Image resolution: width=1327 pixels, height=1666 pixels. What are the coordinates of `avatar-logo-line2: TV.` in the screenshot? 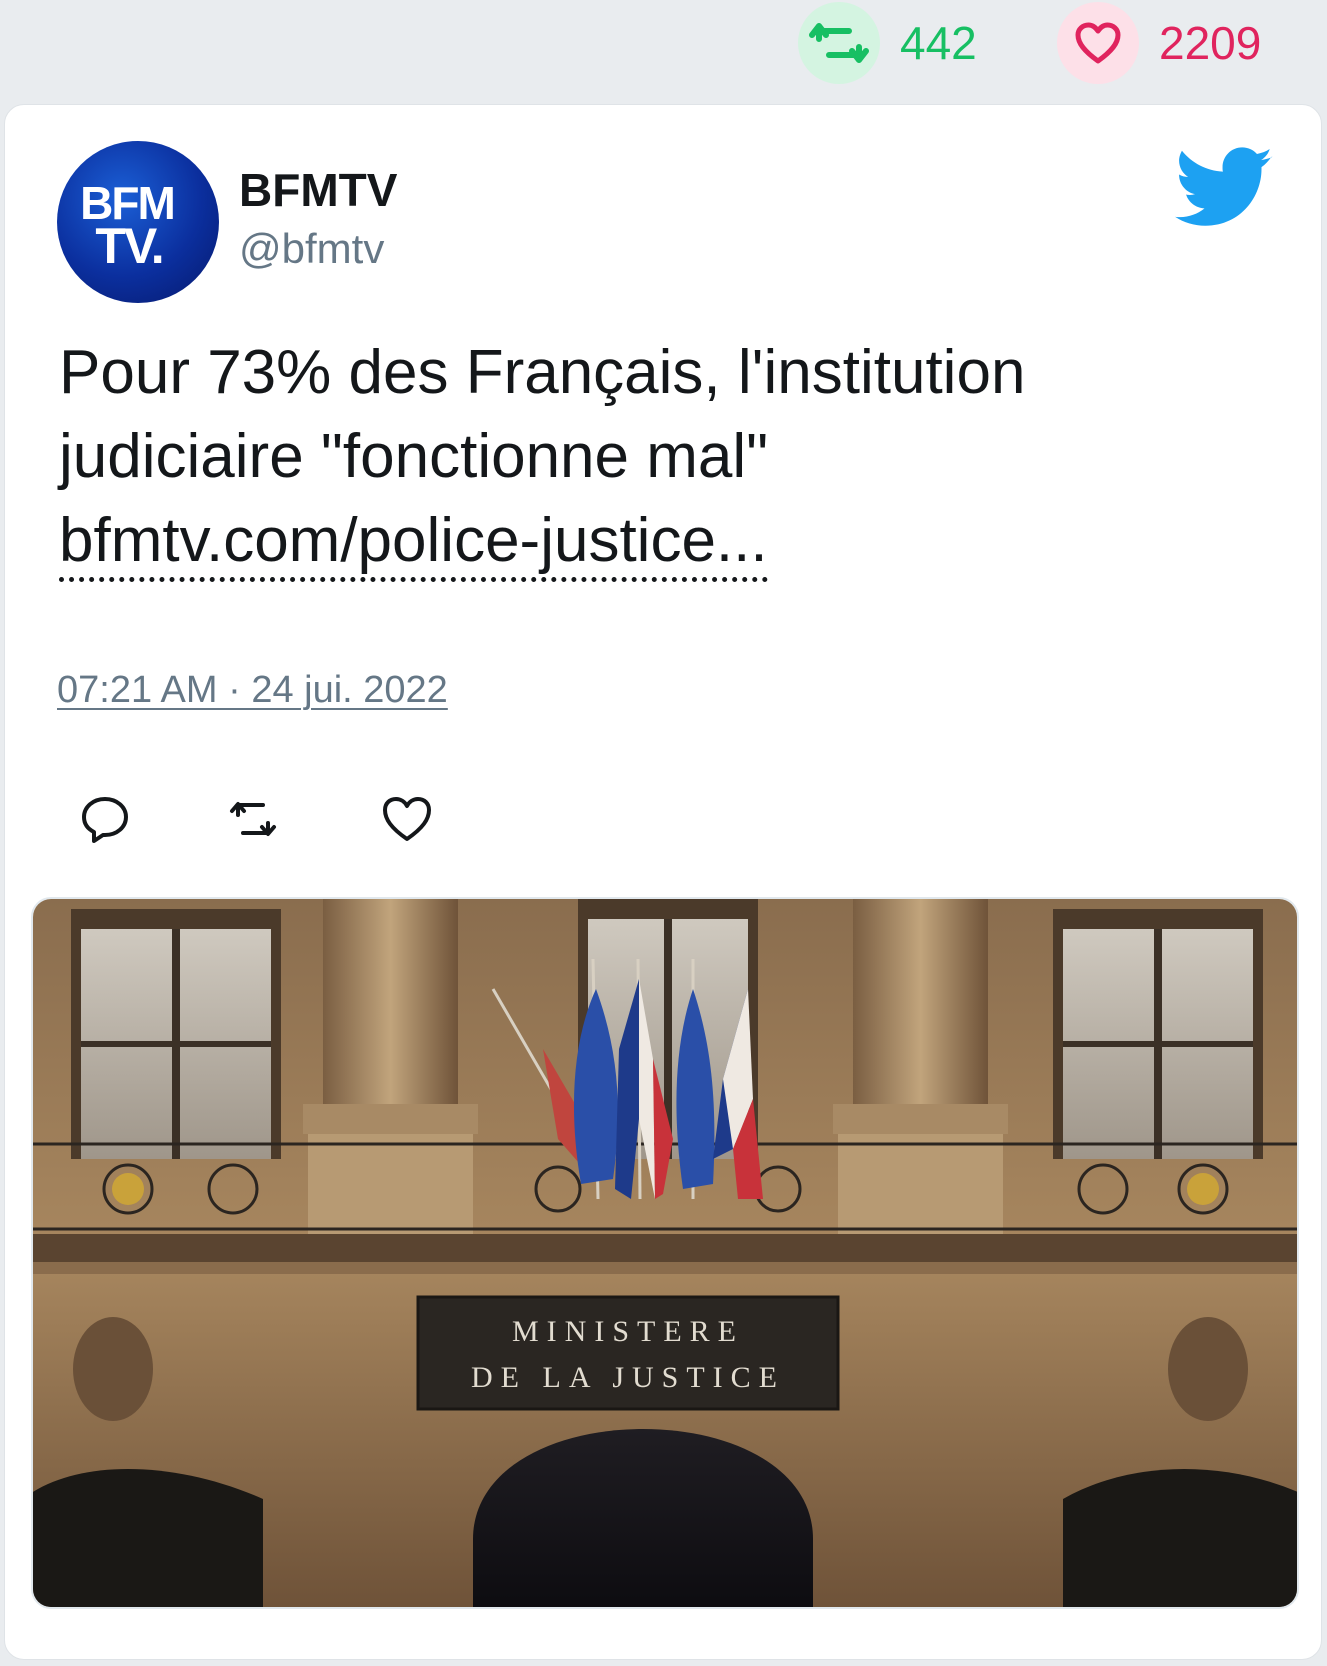 It's located at (128, 246).